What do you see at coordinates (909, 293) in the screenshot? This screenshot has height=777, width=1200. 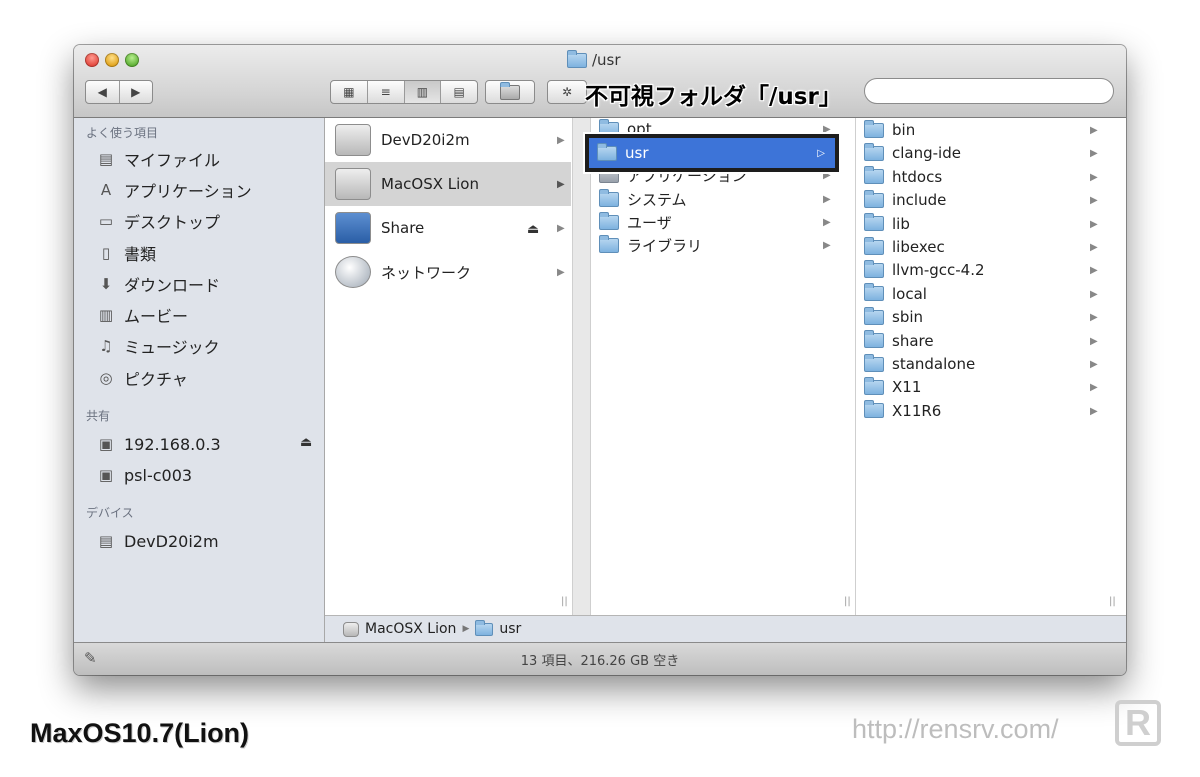 I see `item-label: local` at bounding box center [909, 293].